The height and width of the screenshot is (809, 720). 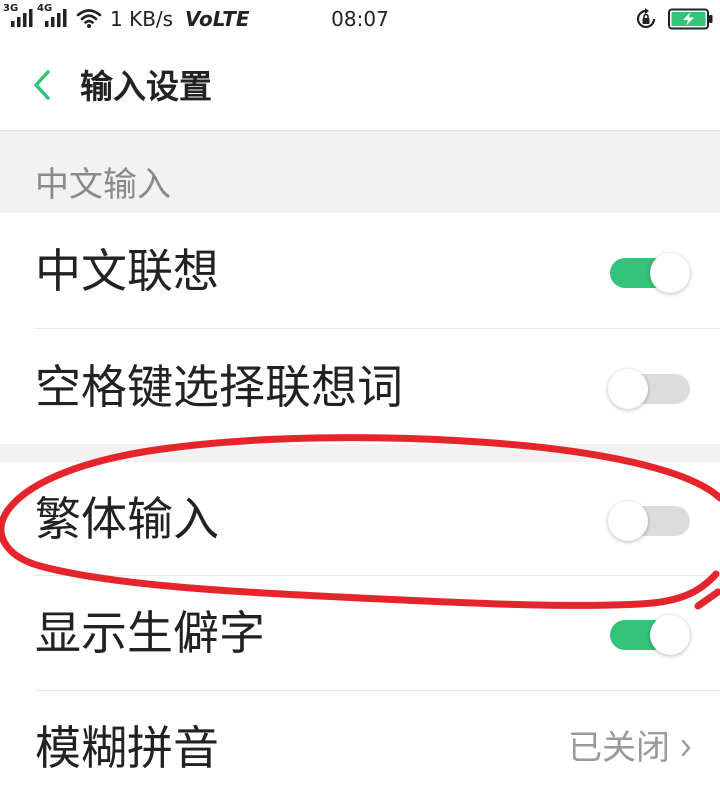 I want to click on back-button, so click(x=42, y=85).